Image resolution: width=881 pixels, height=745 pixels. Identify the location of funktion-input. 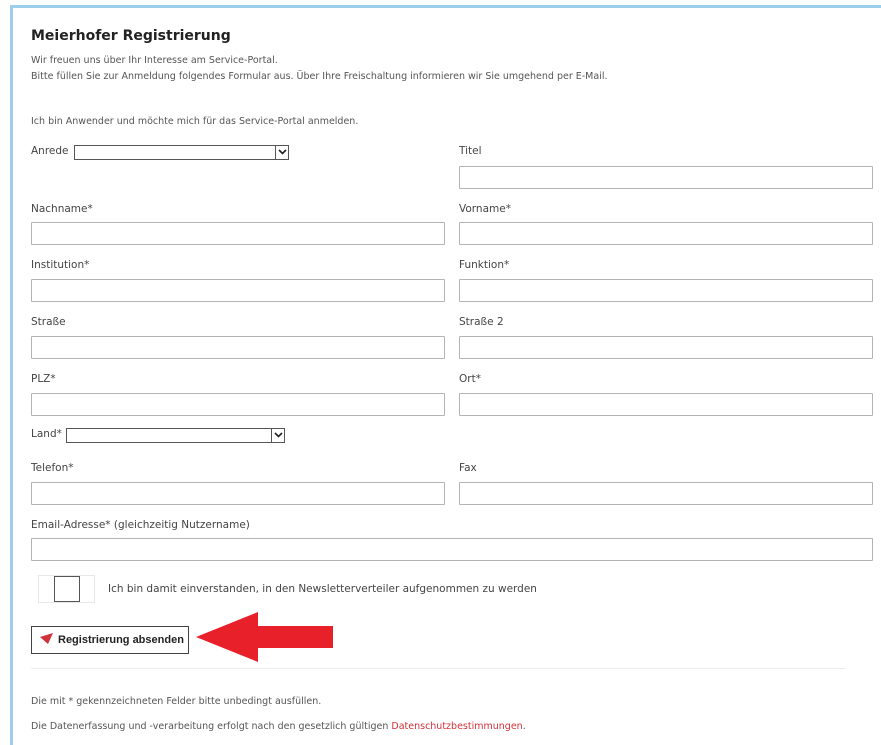
(666, 290).